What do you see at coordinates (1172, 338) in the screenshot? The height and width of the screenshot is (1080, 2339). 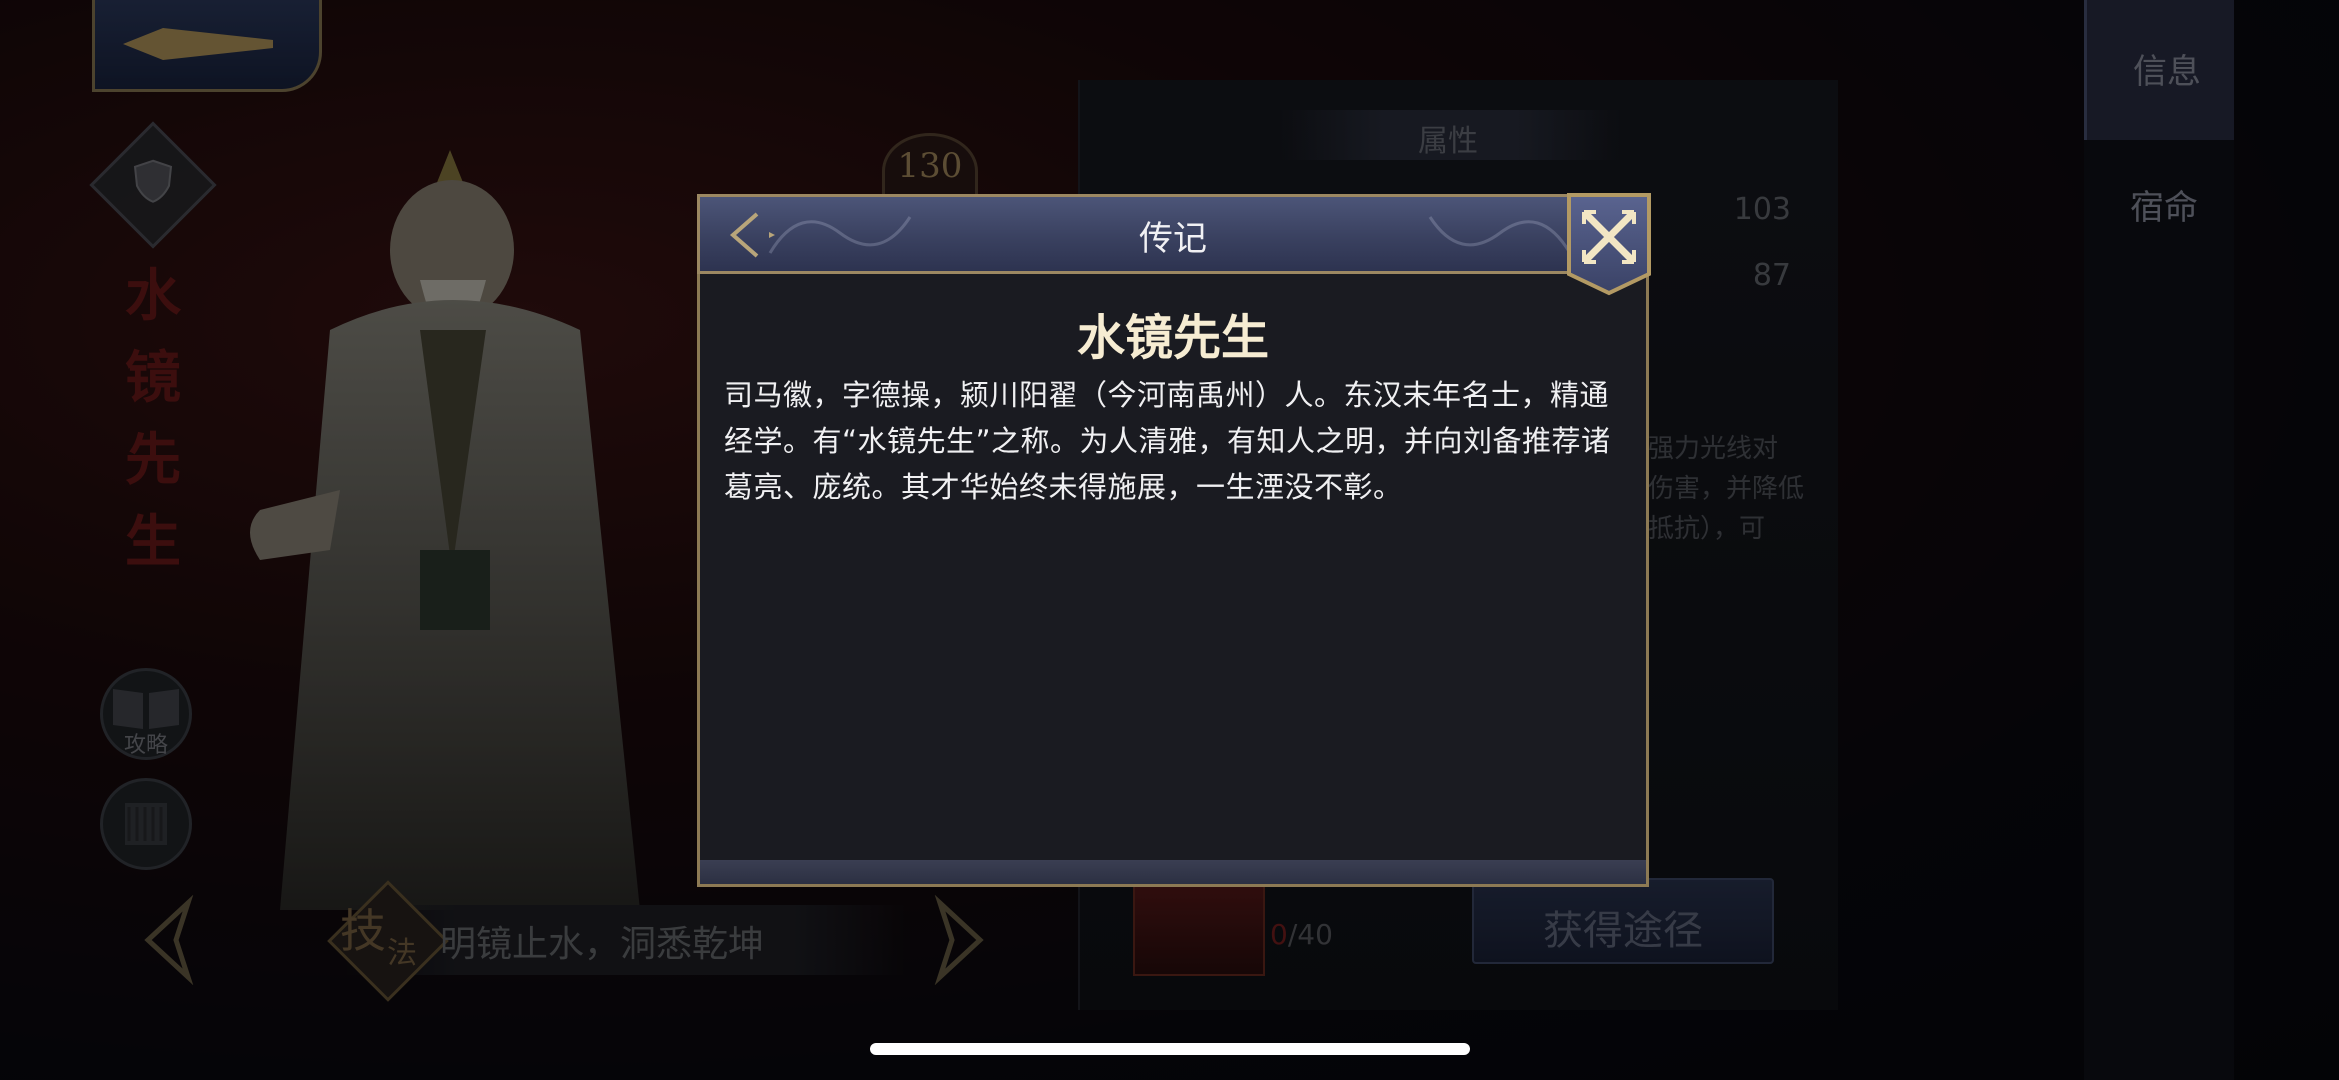 I see `modal-hero-name: 水镜先生` at bounding box center [1172, 338].